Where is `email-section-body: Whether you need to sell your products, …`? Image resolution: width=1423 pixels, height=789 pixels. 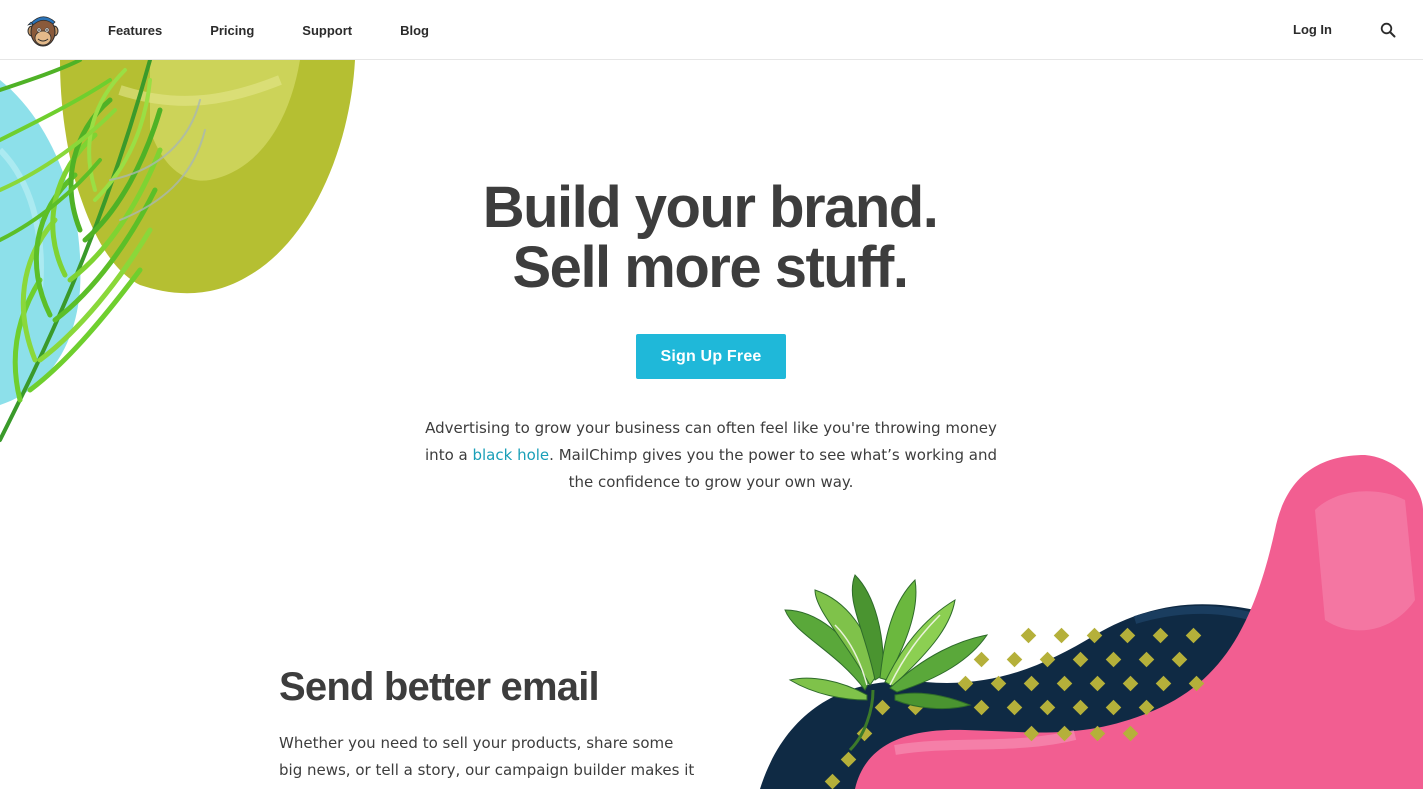
email-section-body: Whether you need to sell your products, … is located at coordinates (487, 756).